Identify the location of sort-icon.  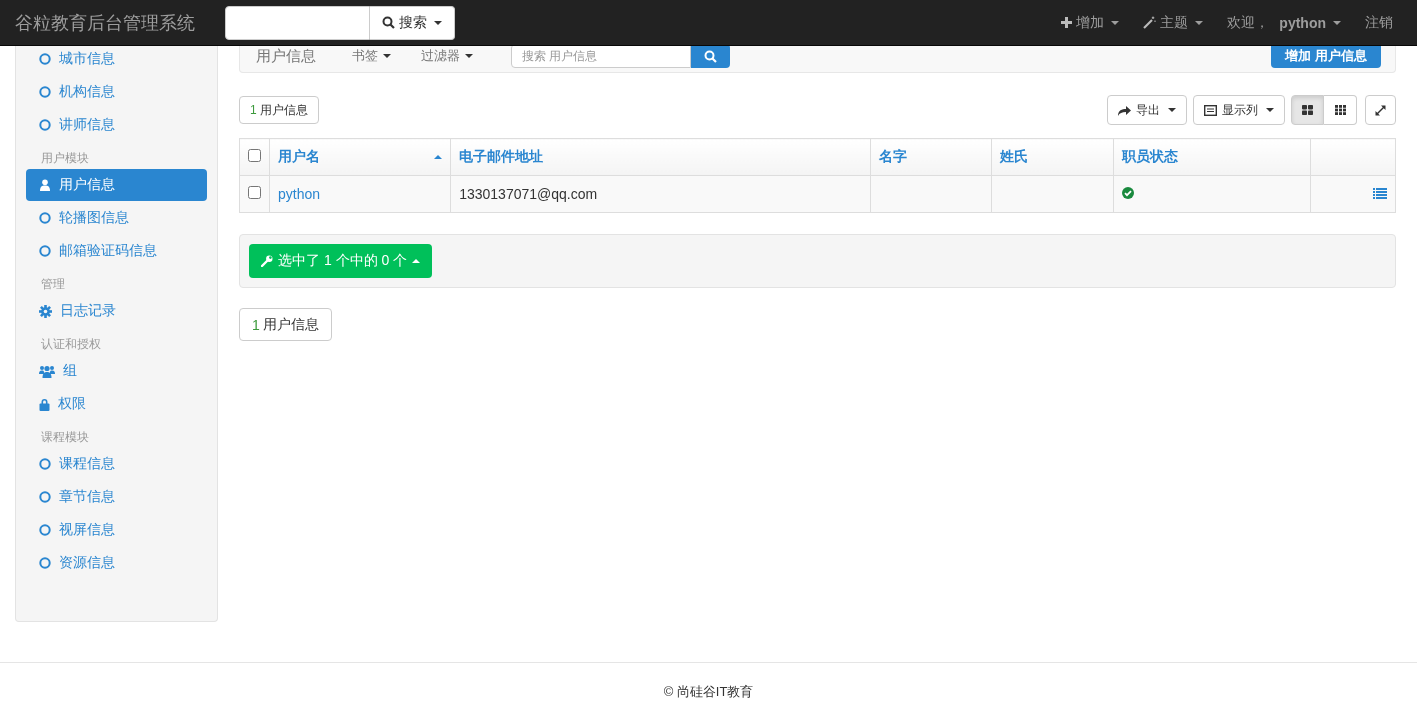
(438, 157).